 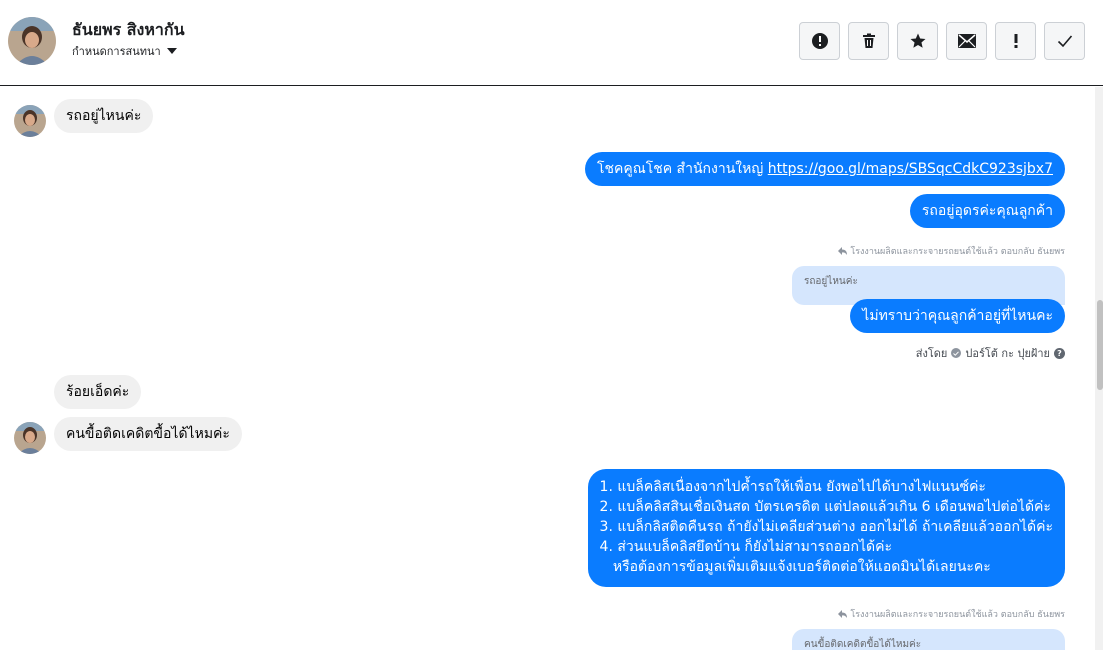 I want to click on mark-important-button, so click(x=1015, y=41).